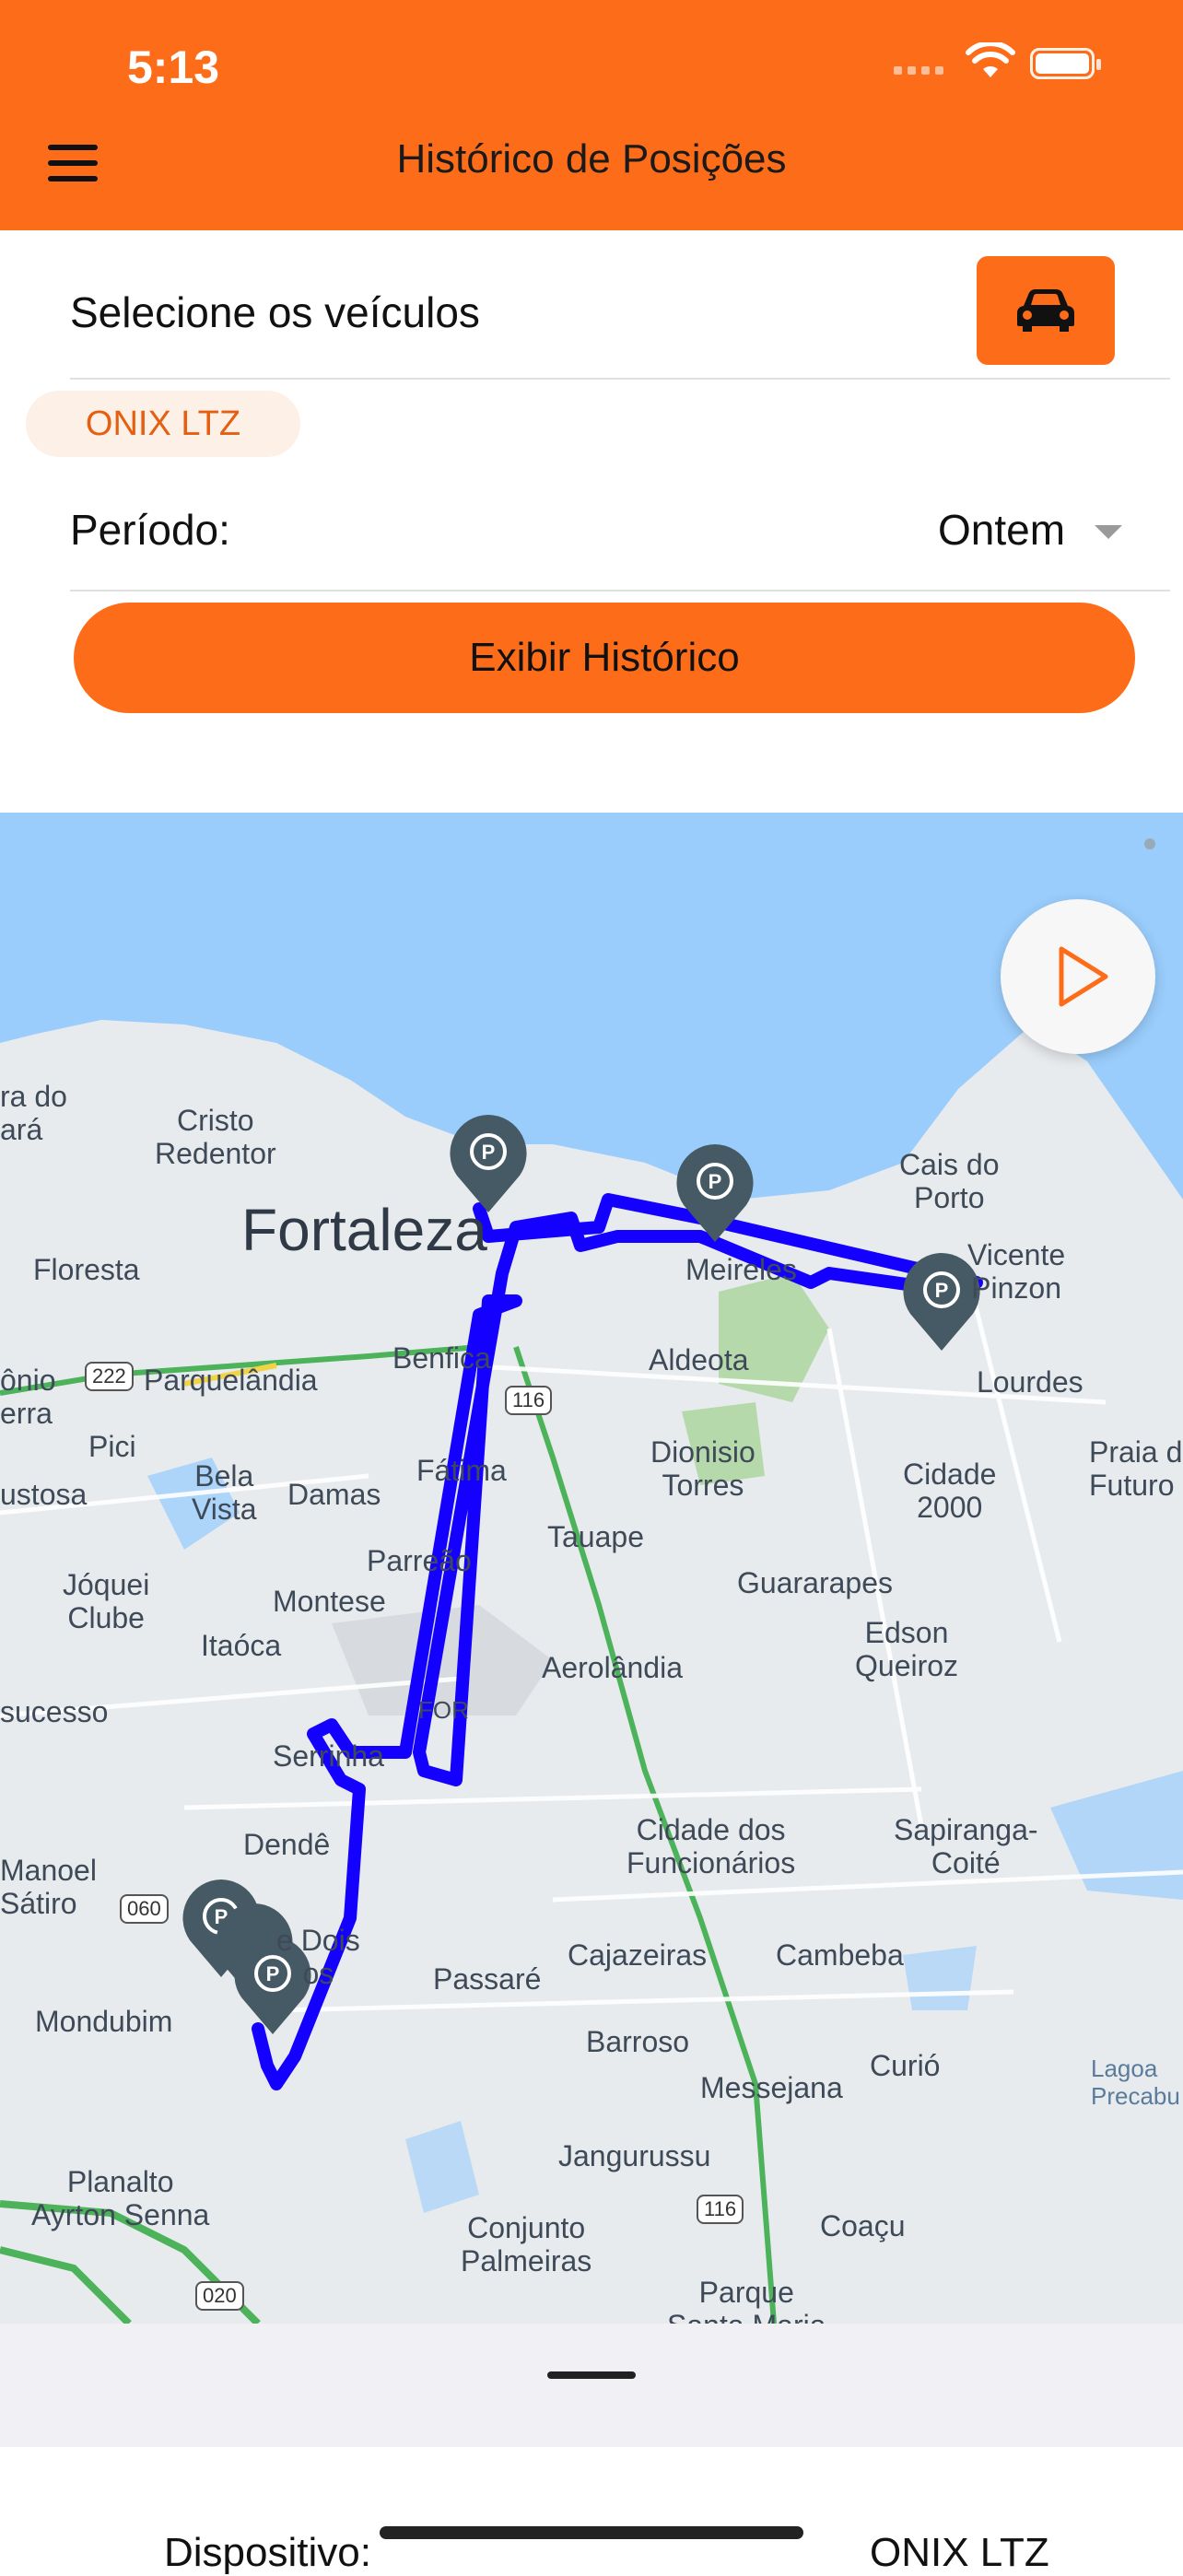 The width and height of the screenshot is (1183, 2576). Describe the element at coordinates (150, 530) in the screenshot. I see `period-label: Período:` at that location.